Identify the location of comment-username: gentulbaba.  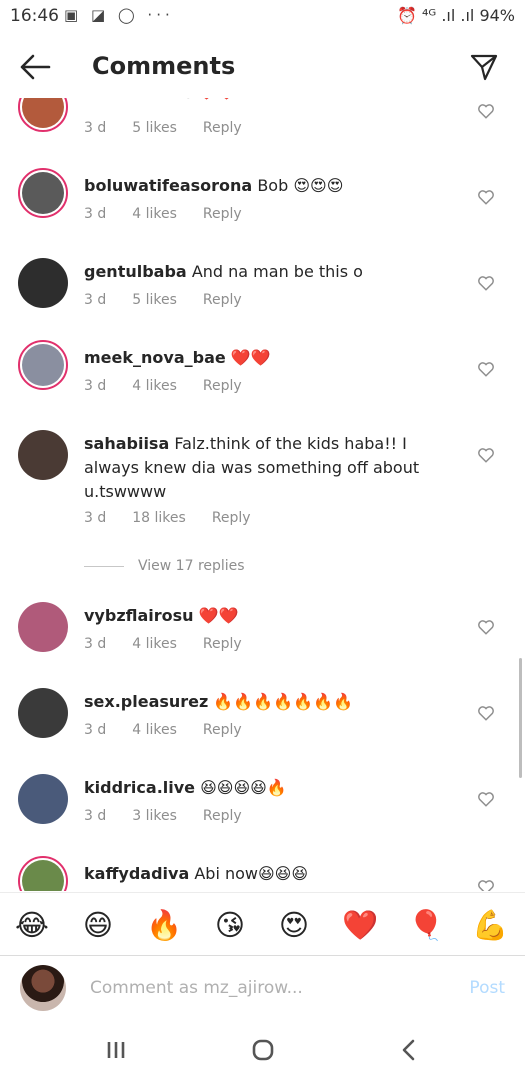
(135, 271).